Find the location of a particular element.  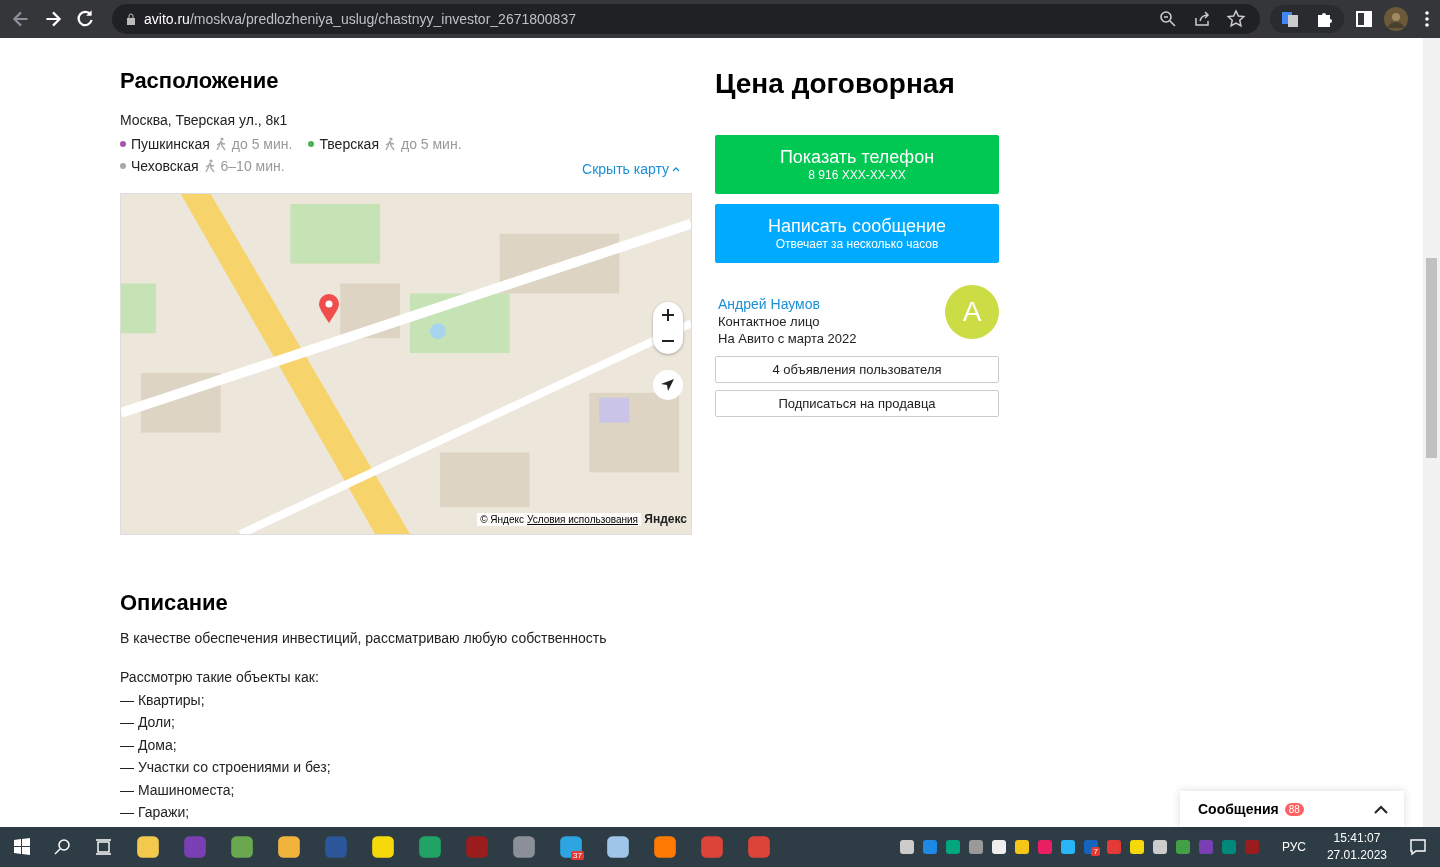

lock-icon is located at coordinates (131, 19).